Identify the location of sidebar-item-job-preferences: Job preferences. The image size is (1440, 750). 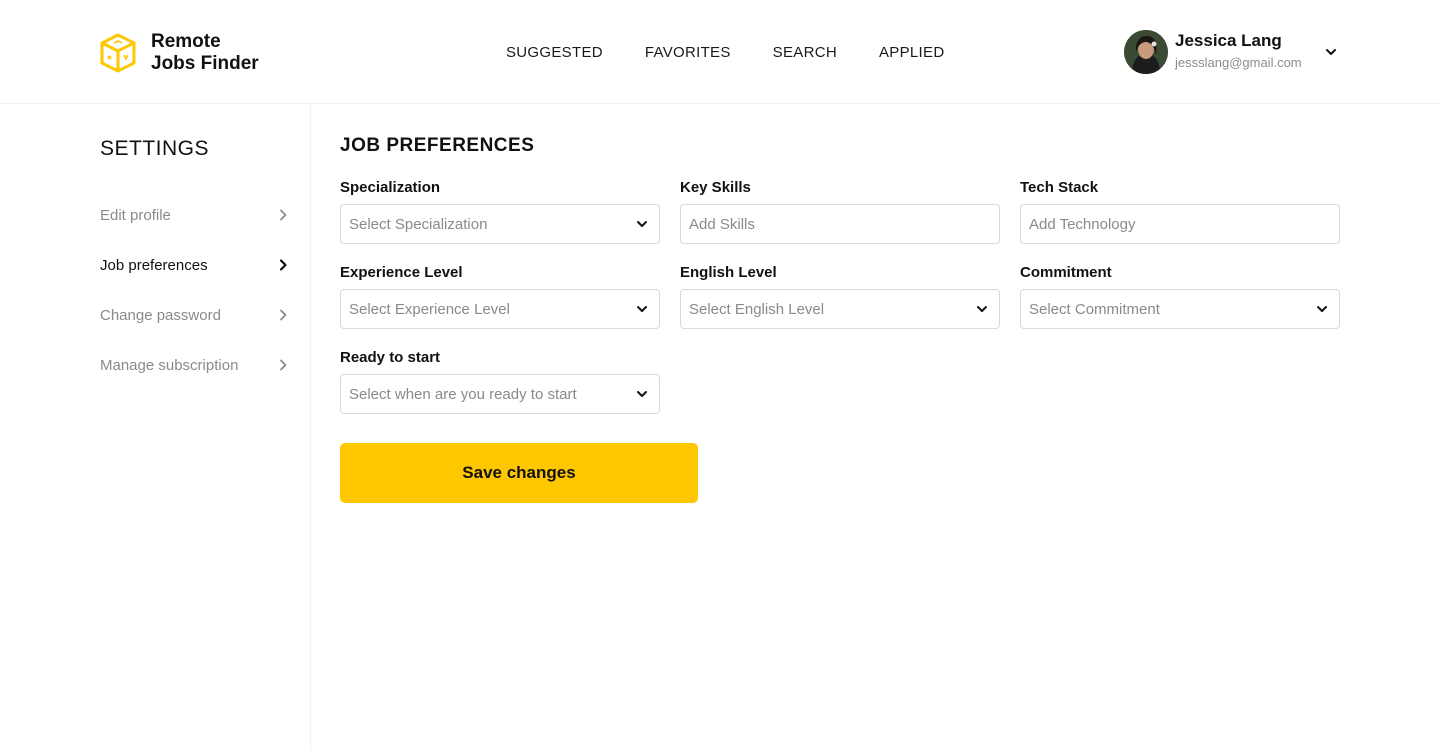
(195, 265).